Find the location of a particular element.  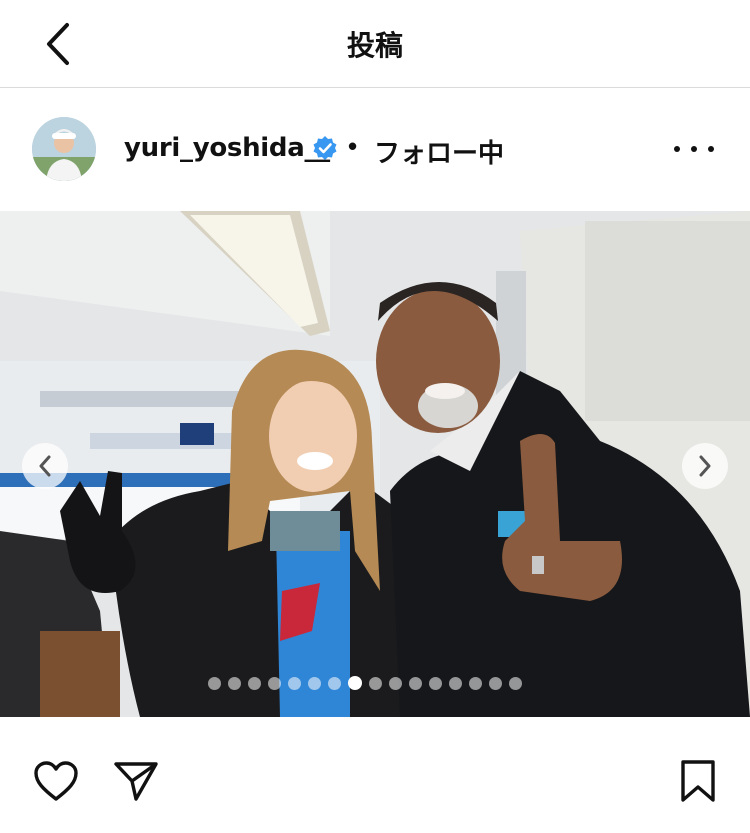

action-bar is located at coordinates (375, 775).